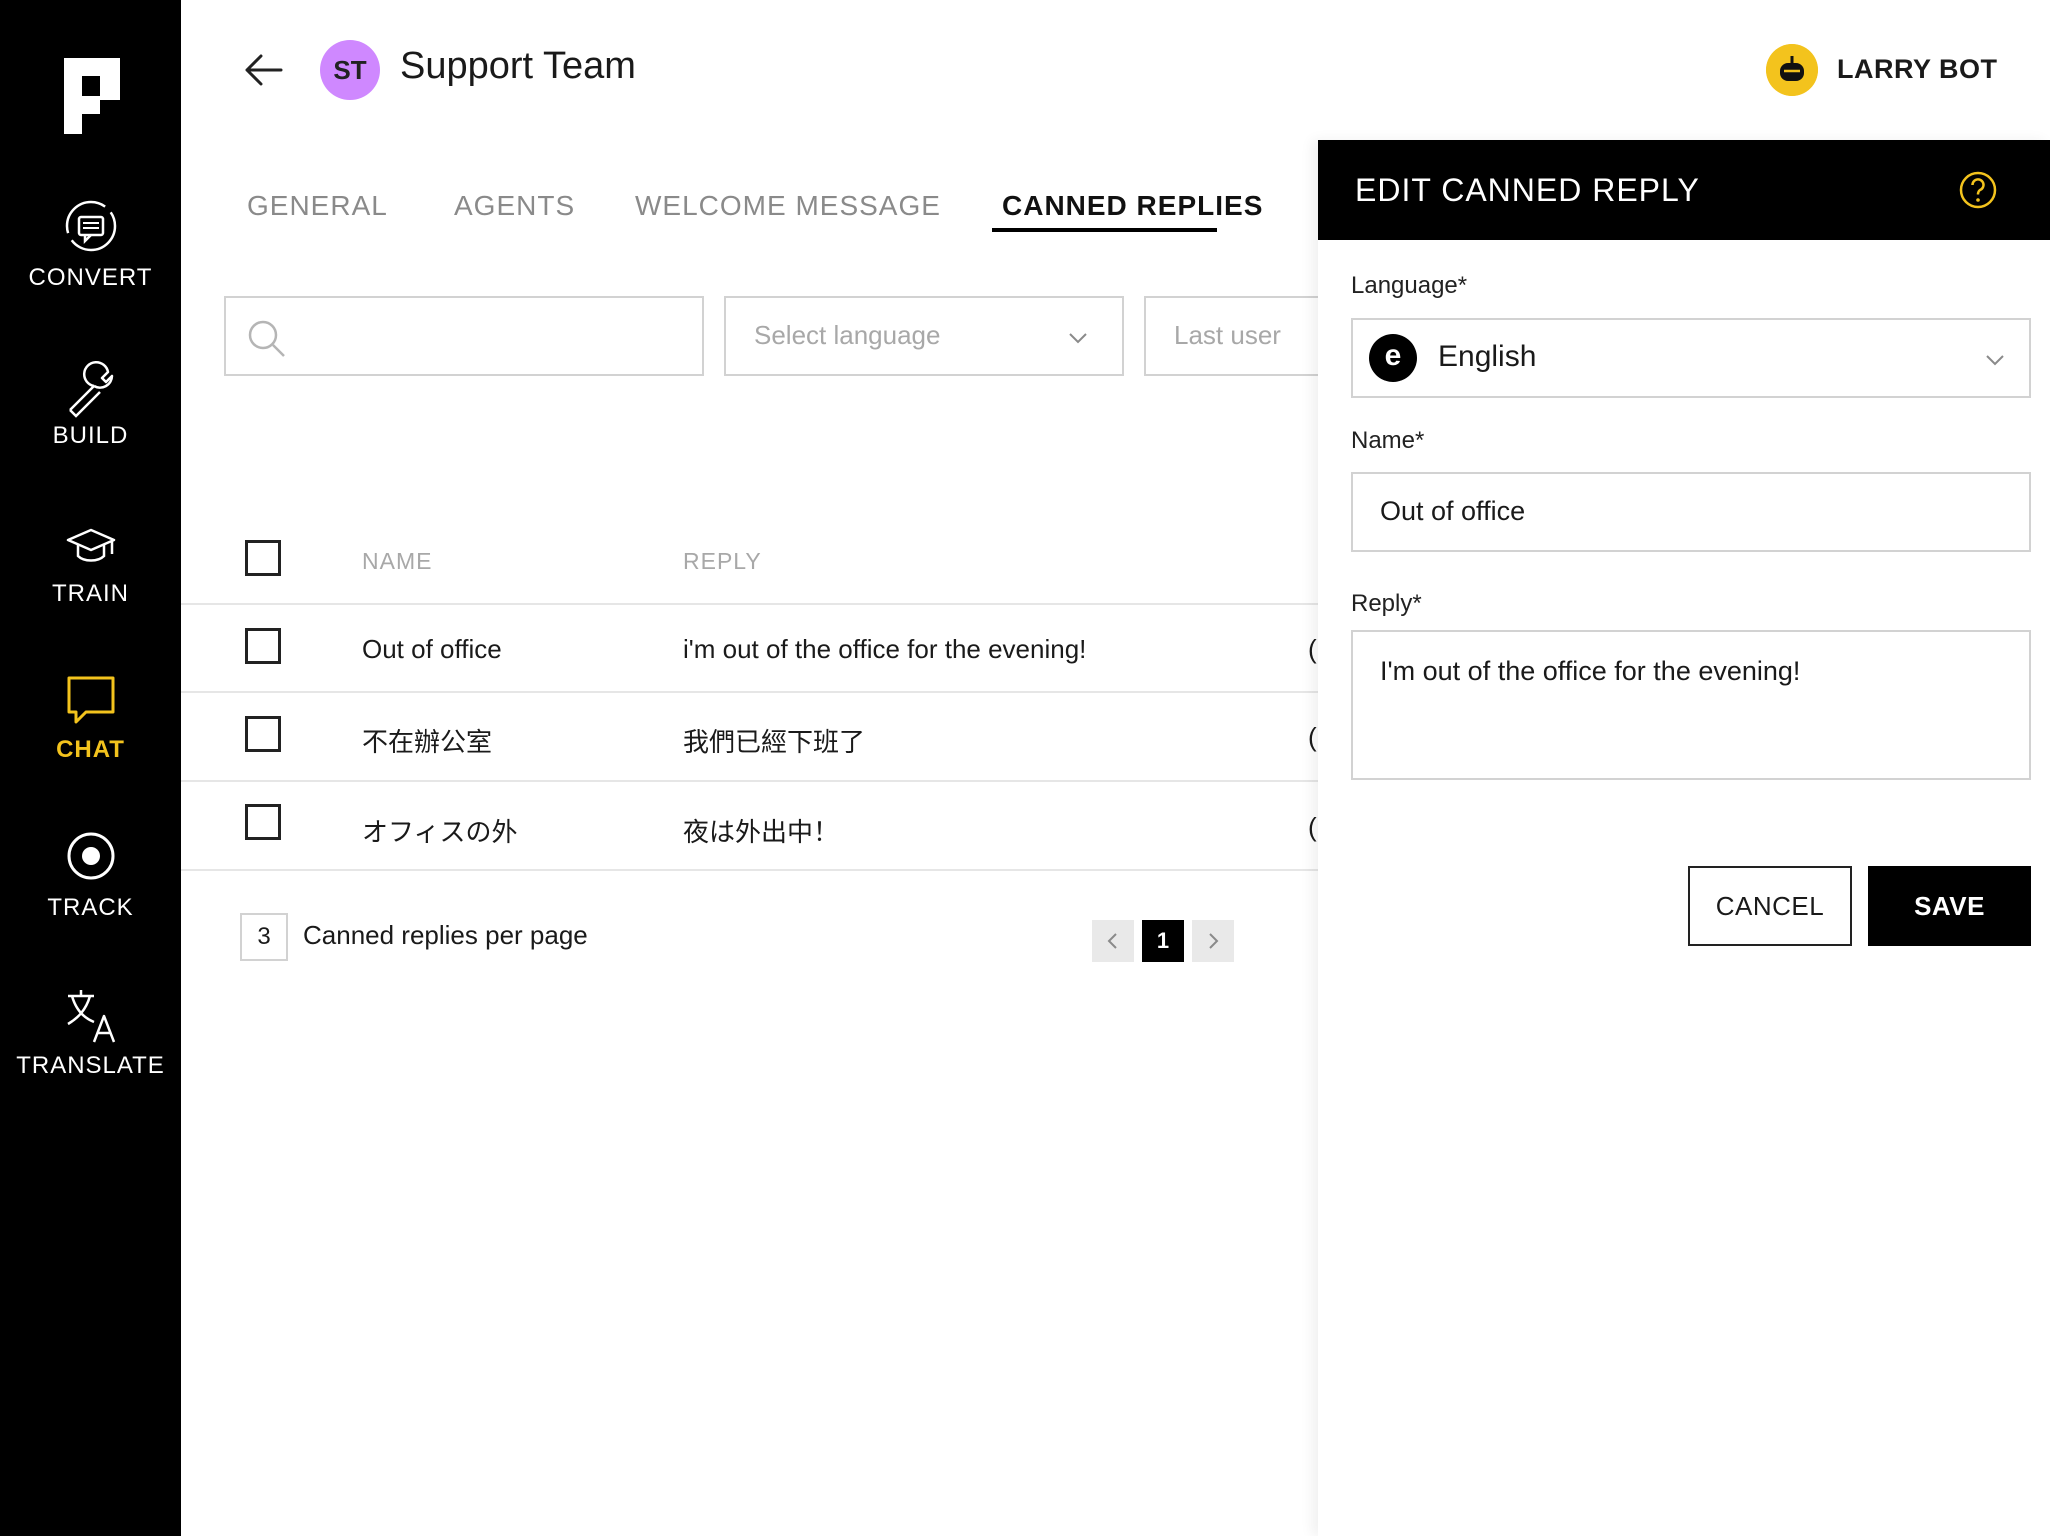  Describe the element at coordinates (317, 206) in the screenshot. I see `tab-general: GENERAL` at that location.